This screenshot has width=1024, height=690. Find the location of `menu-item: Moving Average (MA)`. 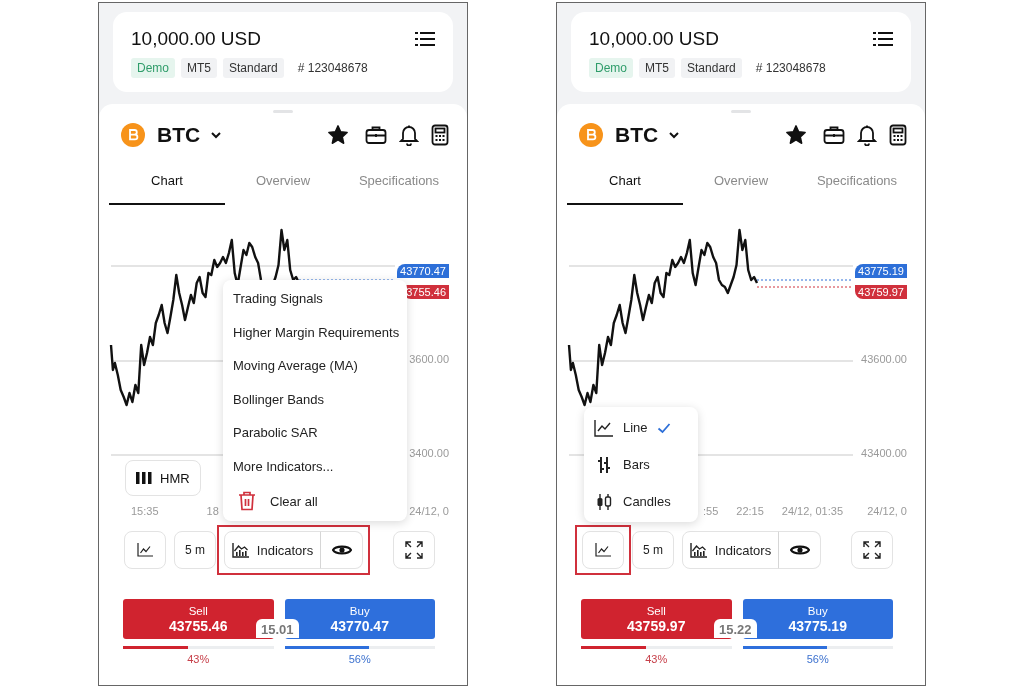

menu-item: Moving Average (MA) is located at coordinates (315, 366).